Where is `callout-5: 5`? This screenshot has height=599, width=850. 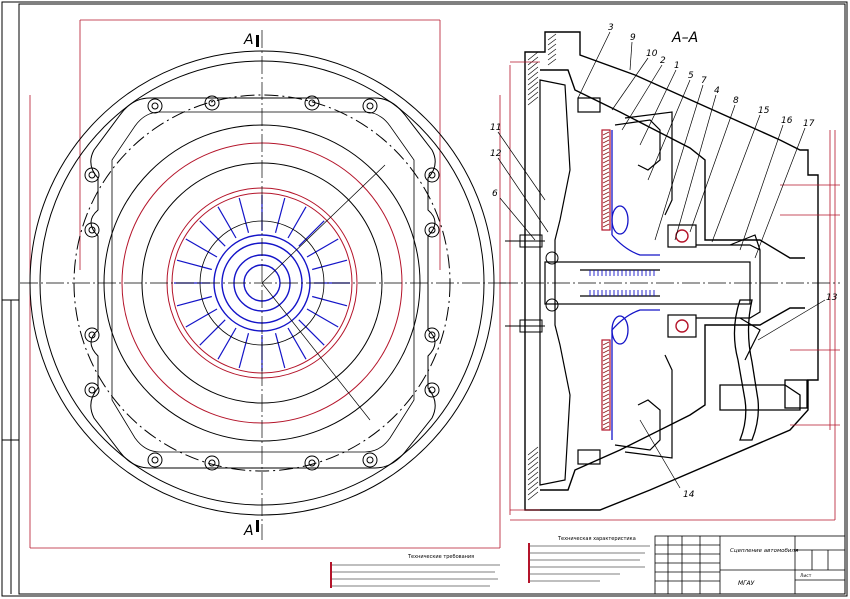 callout-5: 5 is located at coordinates (691, 76).